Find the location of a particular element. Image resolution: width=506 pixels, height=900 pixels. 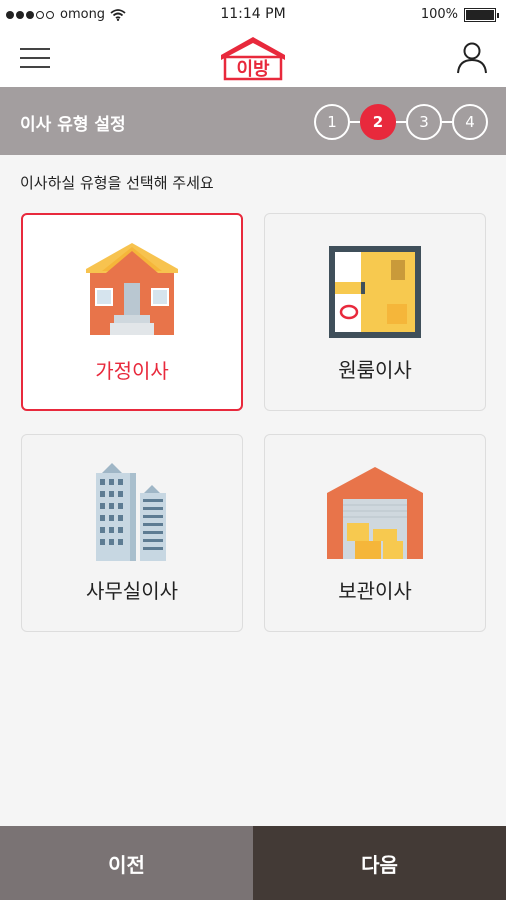

app-header: 이방 is located at coordinates (253, 58).